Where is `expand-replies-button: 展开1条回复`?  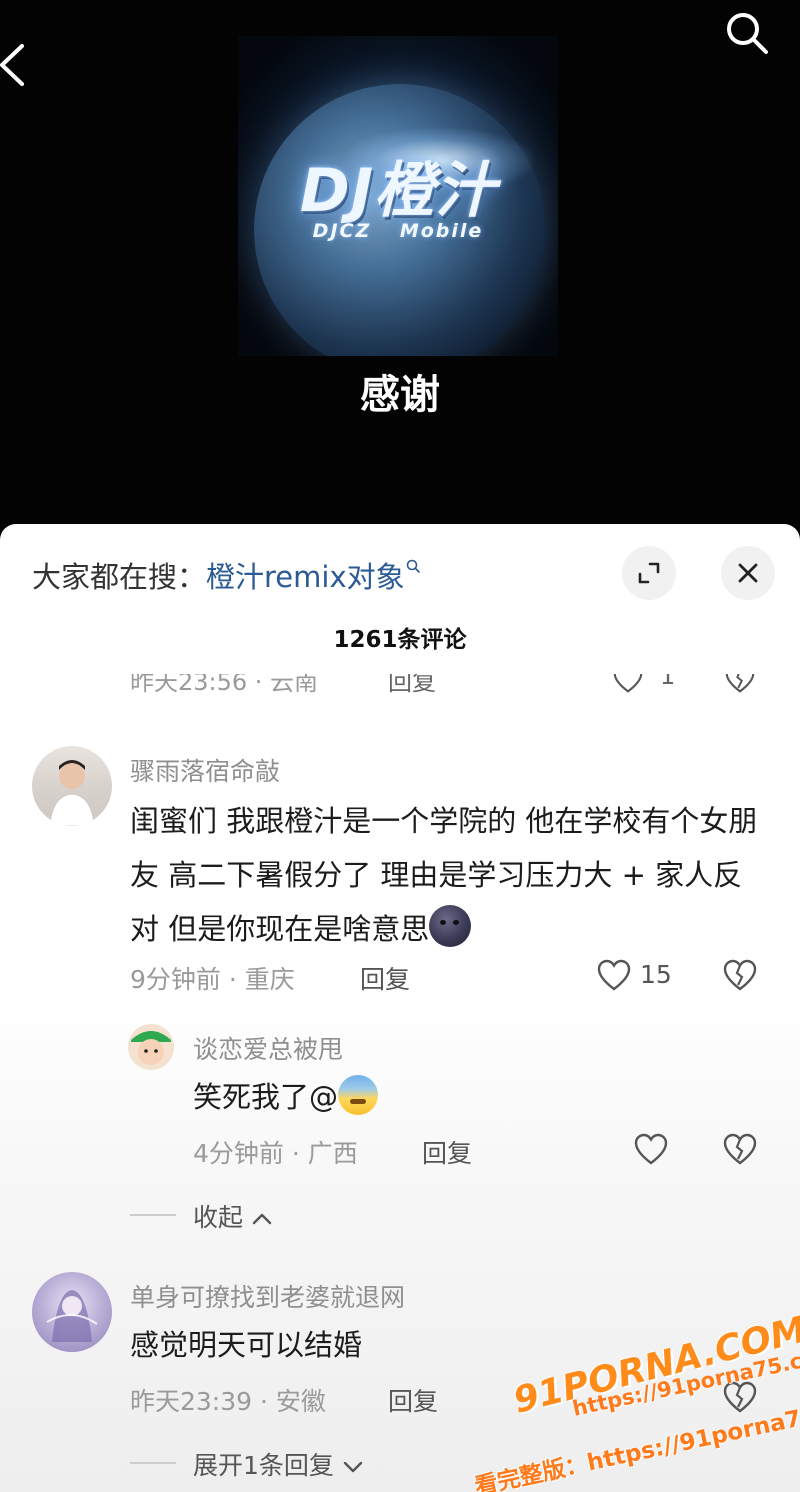
expand-replies-button: 展开1条回复 is located at coordinates (278, 1464).